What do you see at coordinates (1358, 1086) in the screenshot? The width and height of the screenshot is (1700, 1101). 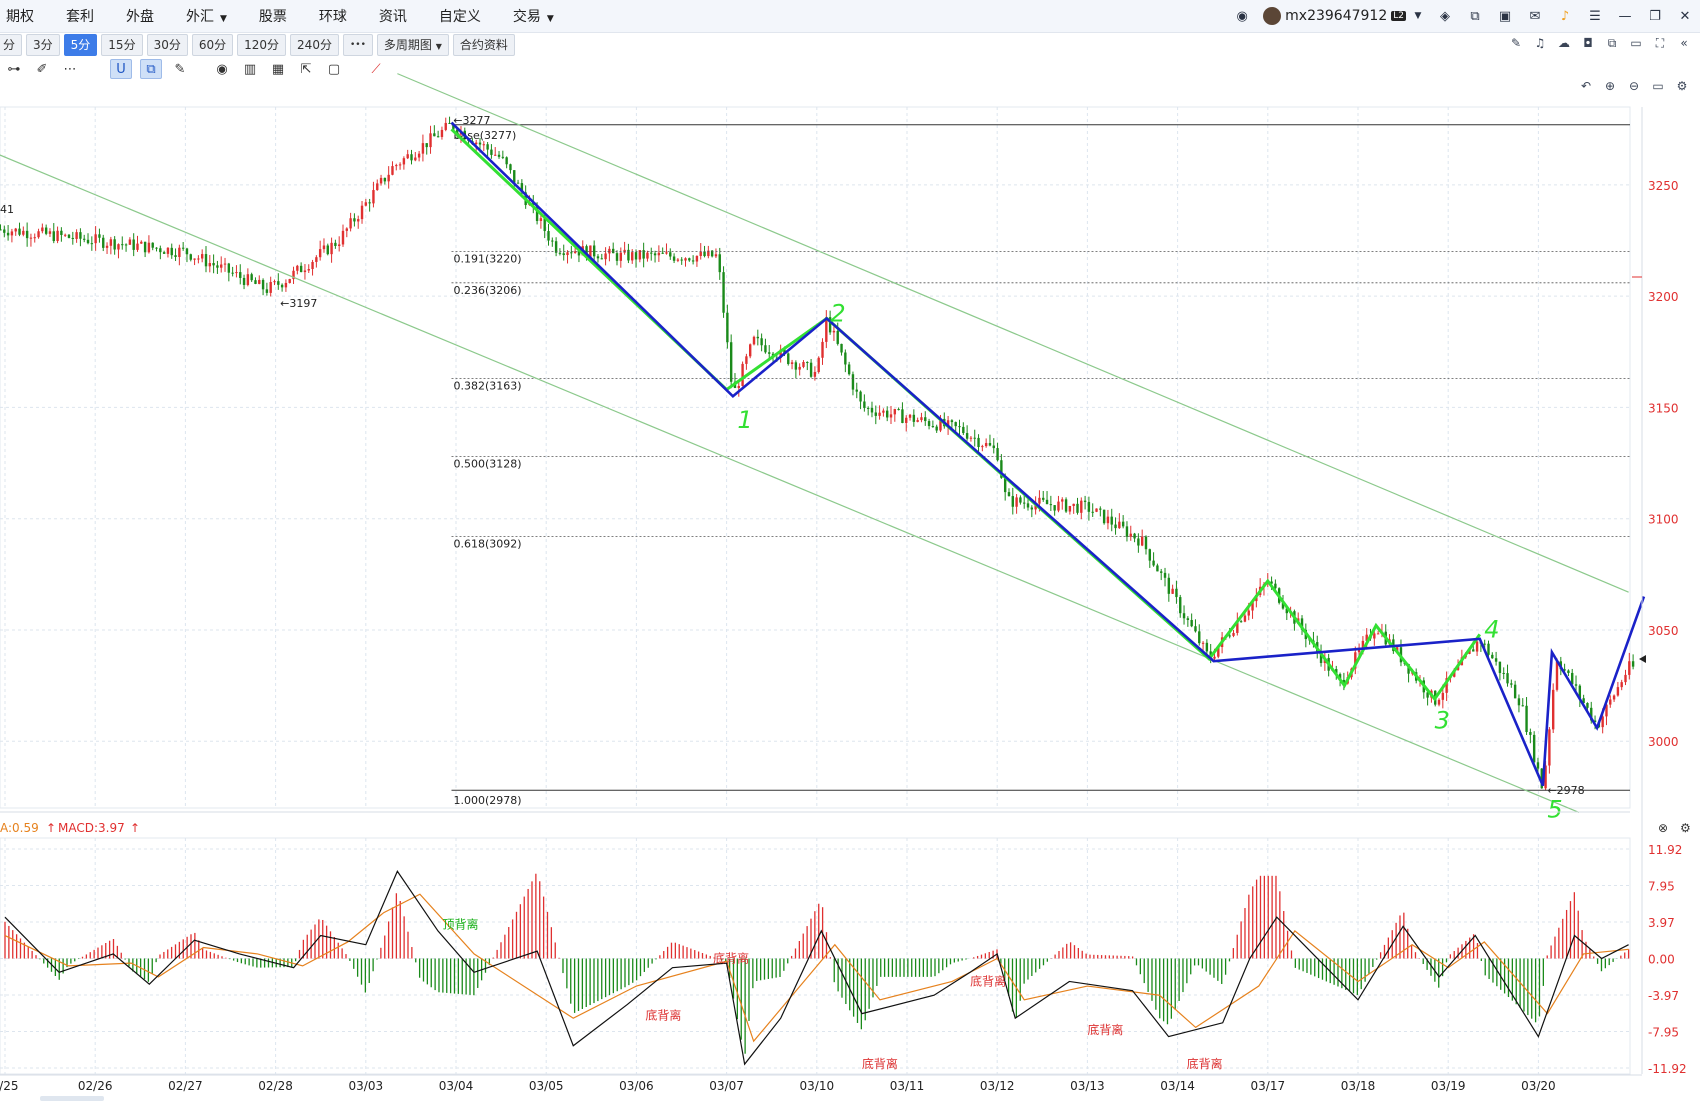 I see `time-tick-label: 03/18` at bounding box center [1358, 1086].